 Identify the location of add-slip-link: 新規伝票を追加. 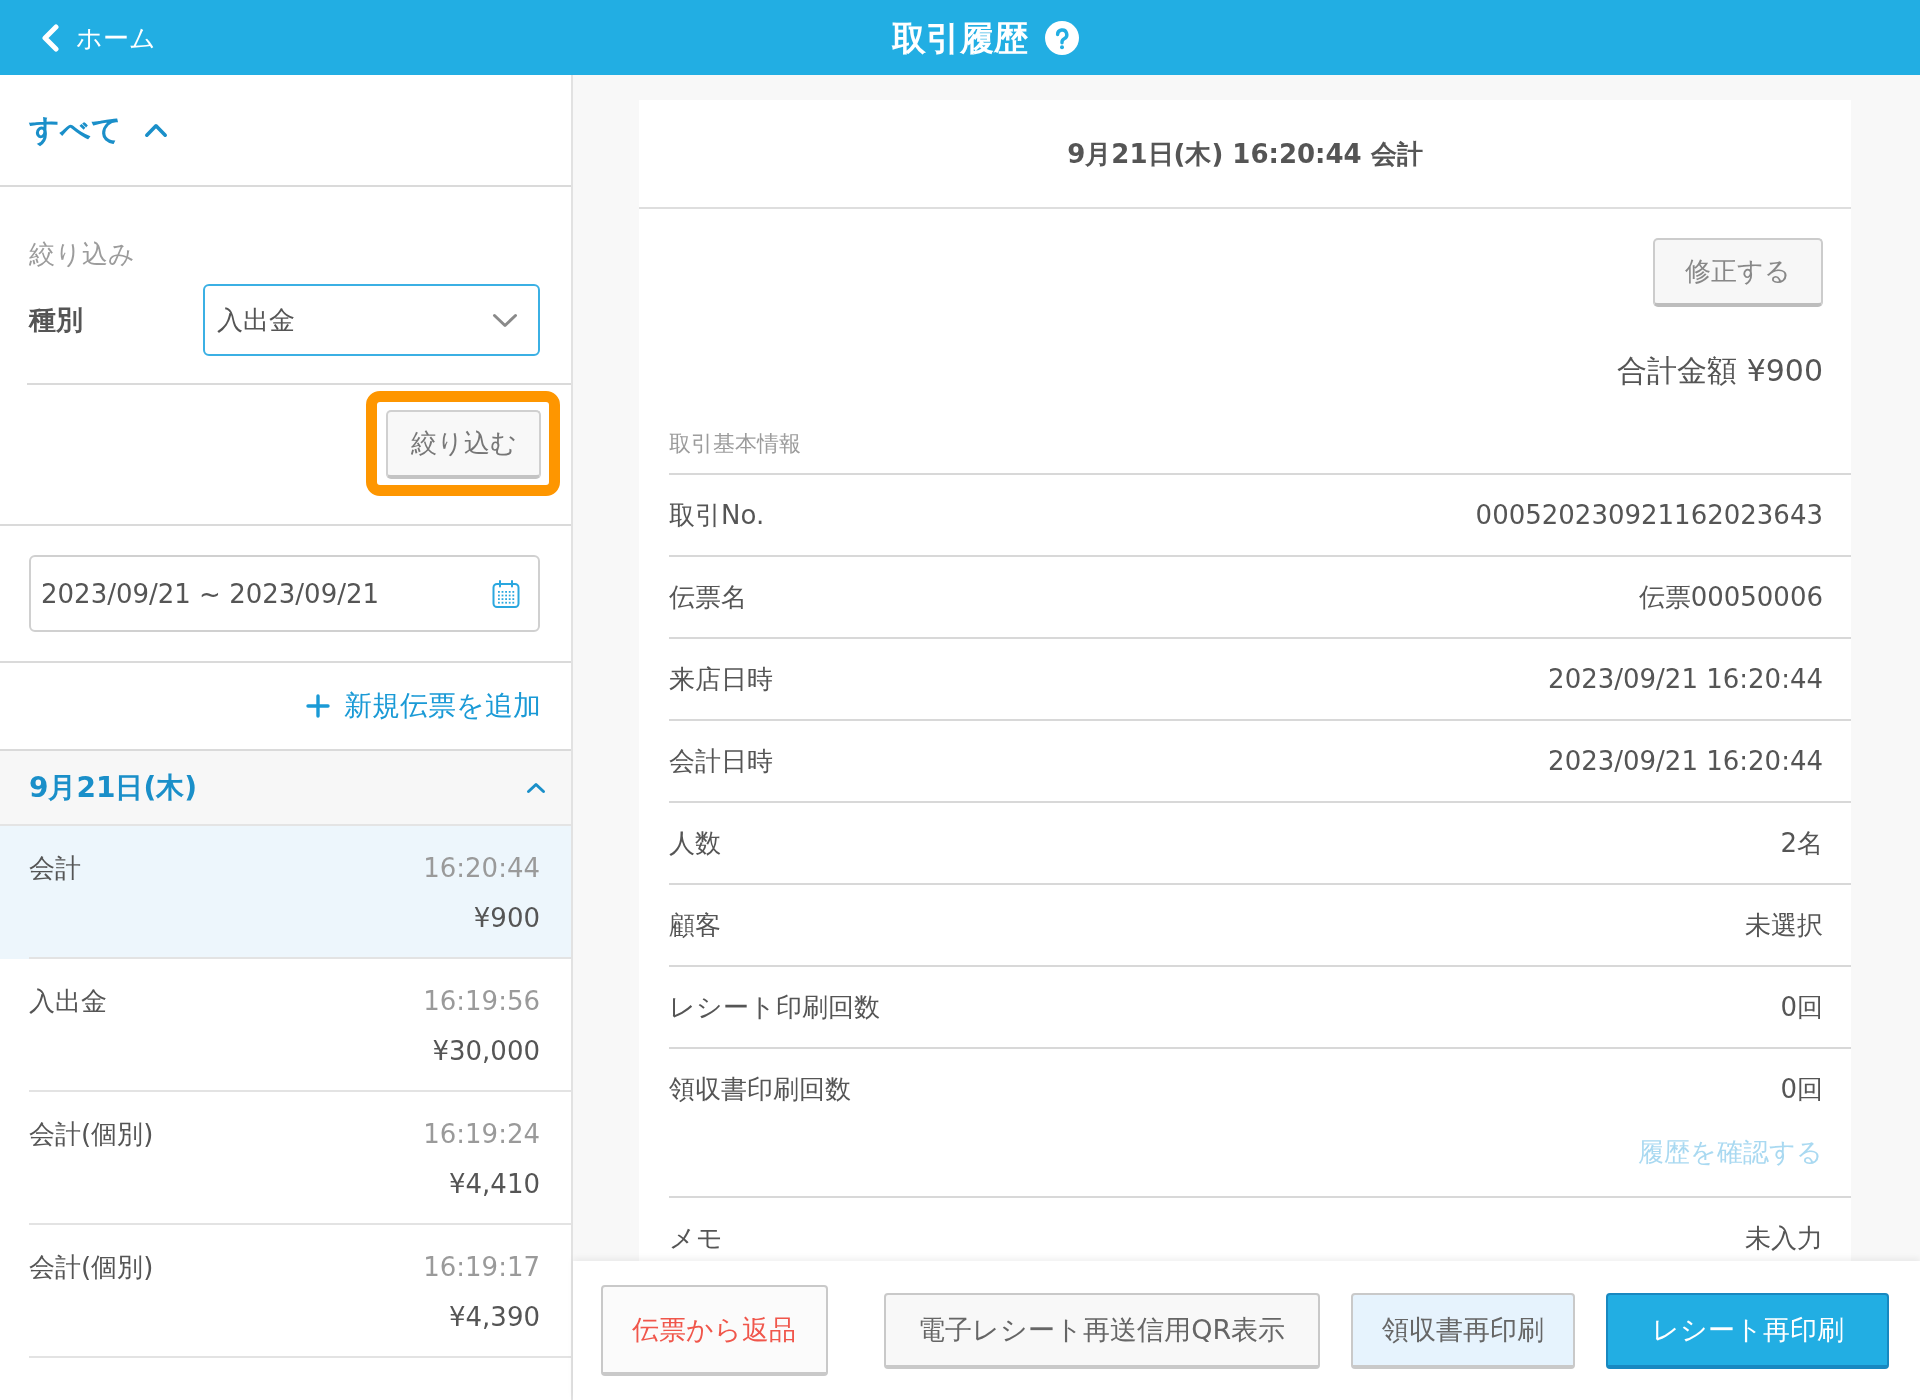
(423, 706).